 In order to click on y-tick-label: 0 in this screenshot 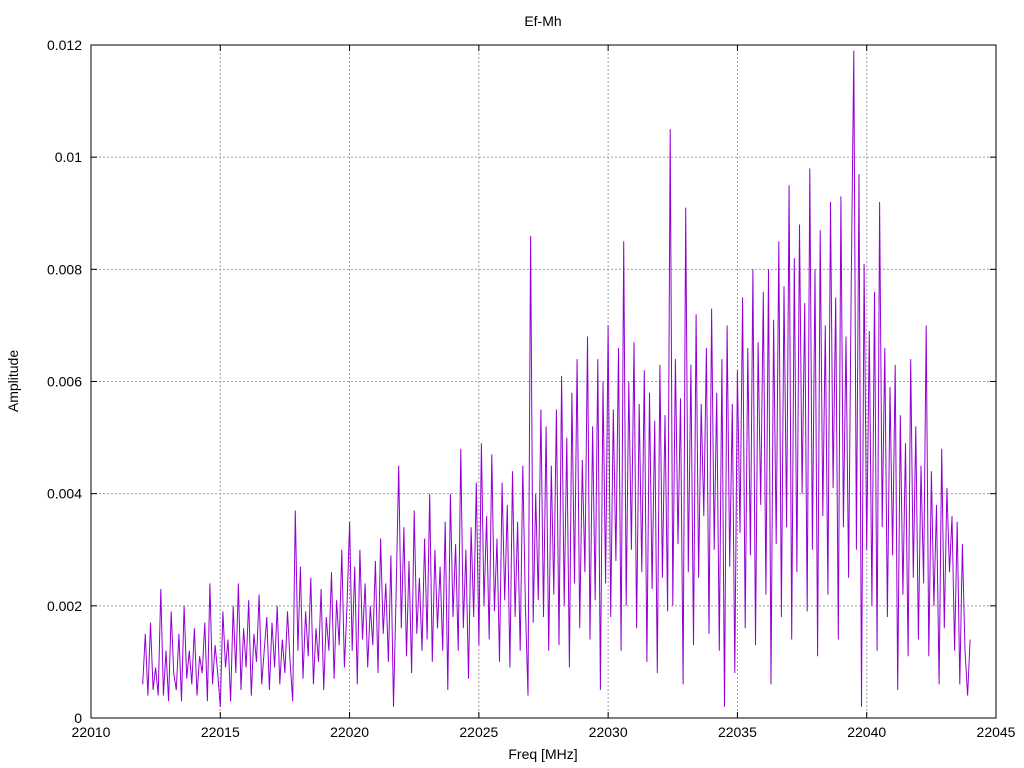, I will do `click(78, 718)`.